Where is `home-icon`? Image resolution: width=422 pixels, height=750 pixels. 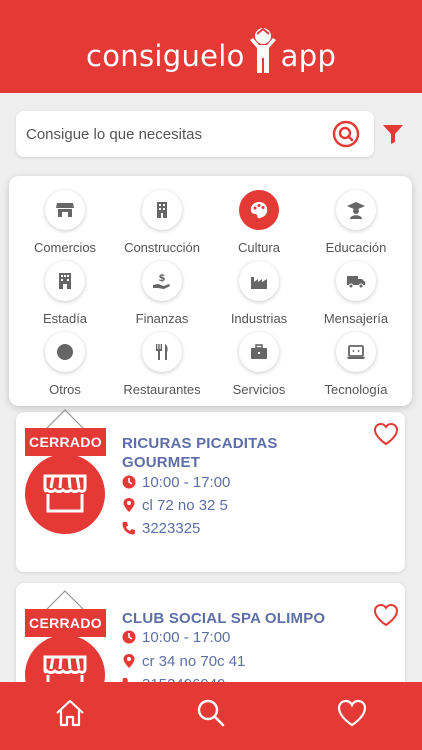
home-icon is located at coordinates (70, 713).